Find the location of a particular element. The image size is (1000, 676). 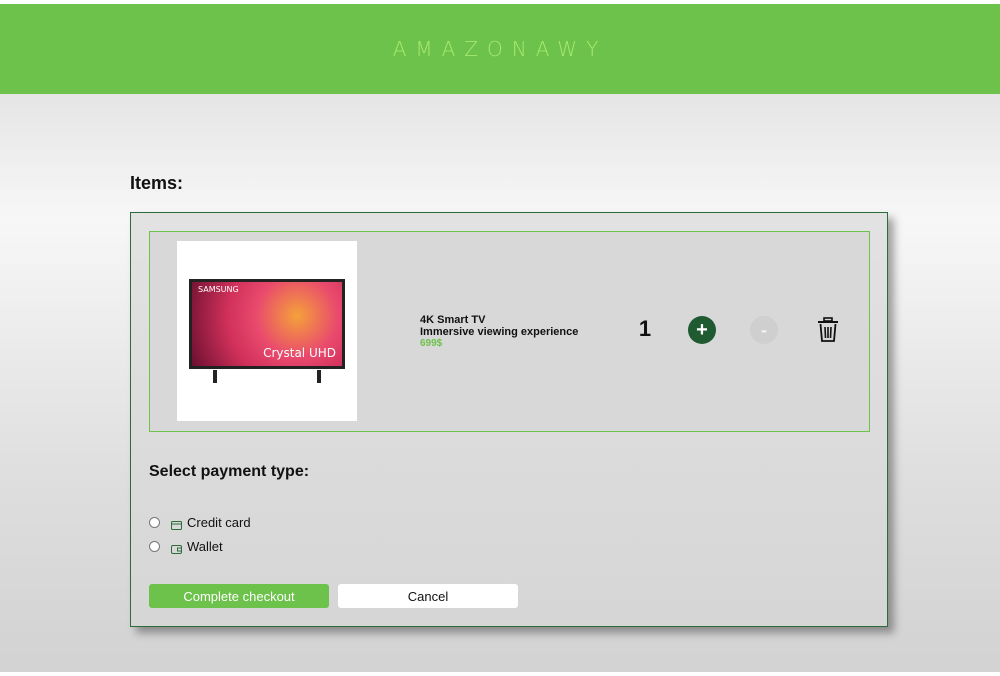

item-price: 699$ is located at coordinates (431, 343).